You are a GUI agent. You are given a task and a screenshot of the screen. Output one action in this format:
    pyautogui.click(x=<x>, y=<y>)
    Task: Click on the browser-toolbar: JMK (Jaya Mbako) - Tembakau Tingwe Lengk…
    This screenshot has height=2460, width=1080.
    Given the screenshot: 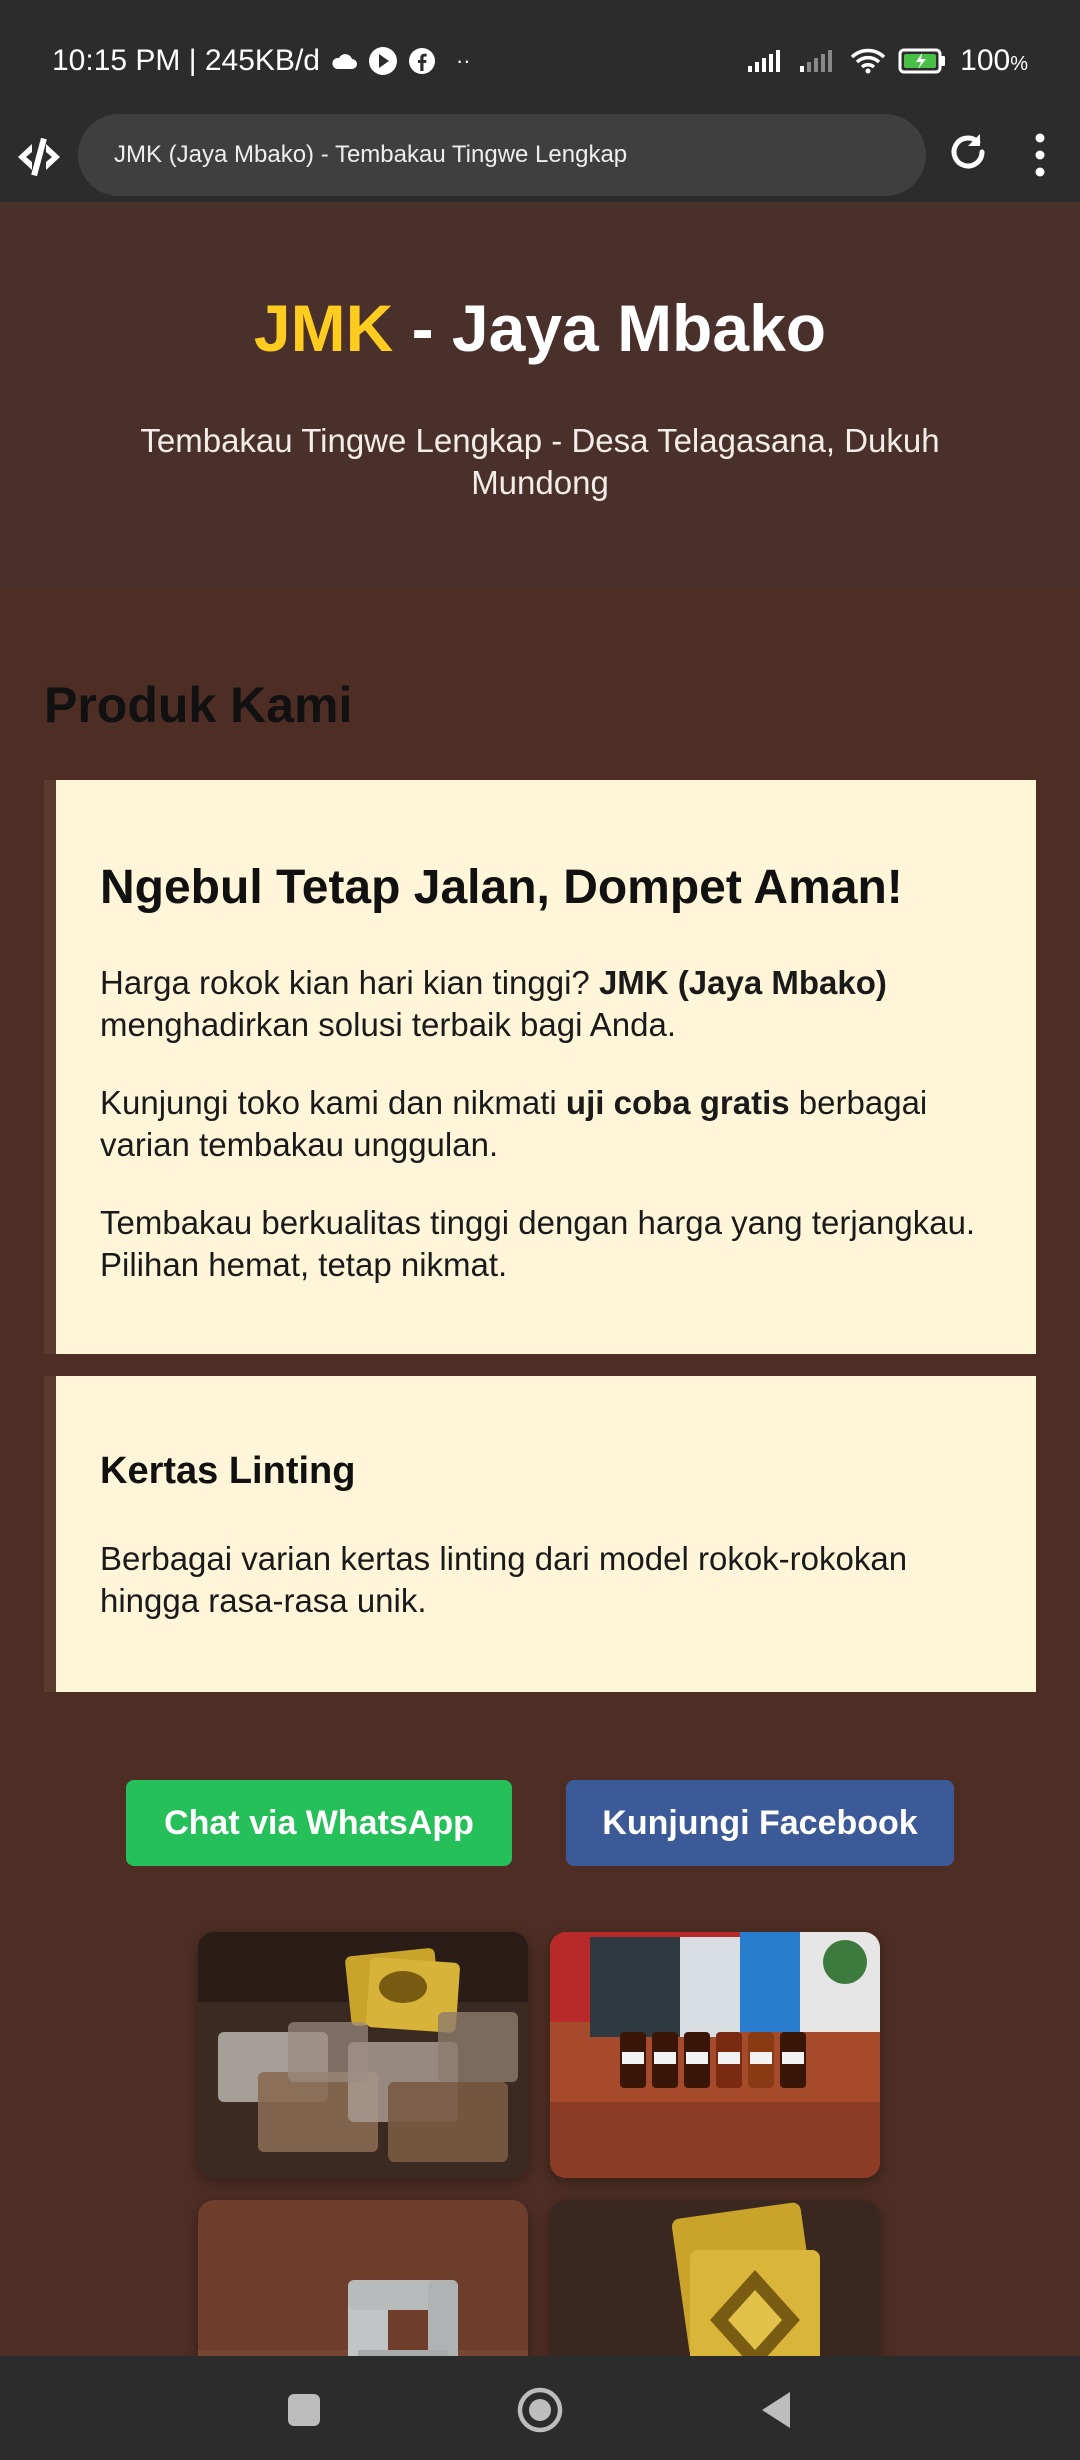 What is the action you would take?
    pyautogui.click(x=540, y=156)
    